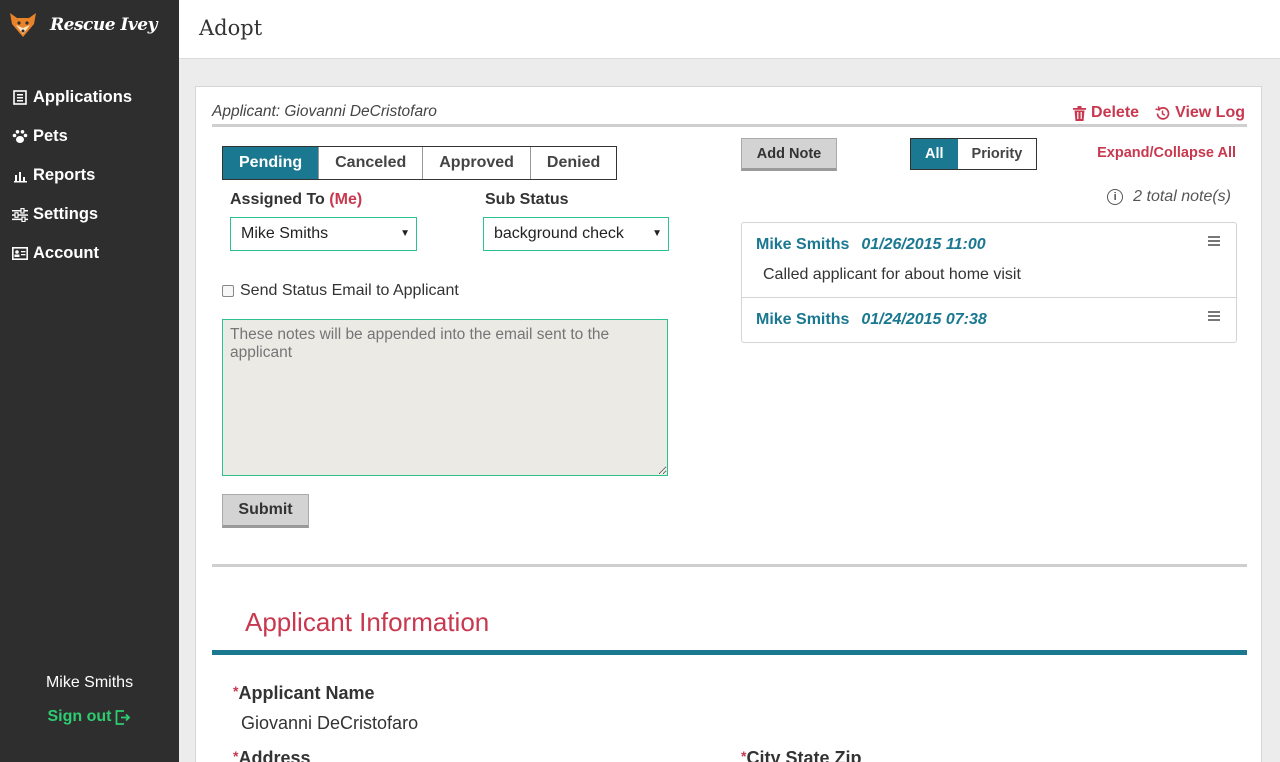  I want to click on header-divider, so click(729, 125).